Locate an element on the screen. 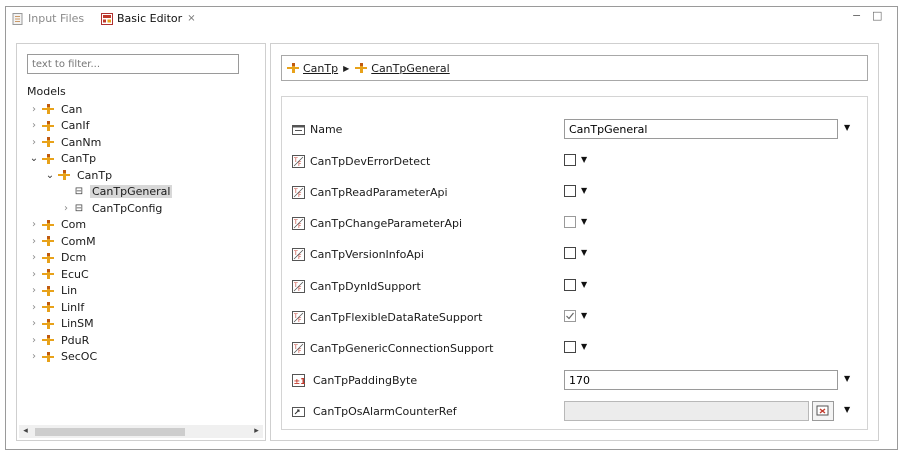 Image resolution: width=903 pixels, height=455 pixels. scroll-left-icon: ◂ is located at coordinates (25, 431).